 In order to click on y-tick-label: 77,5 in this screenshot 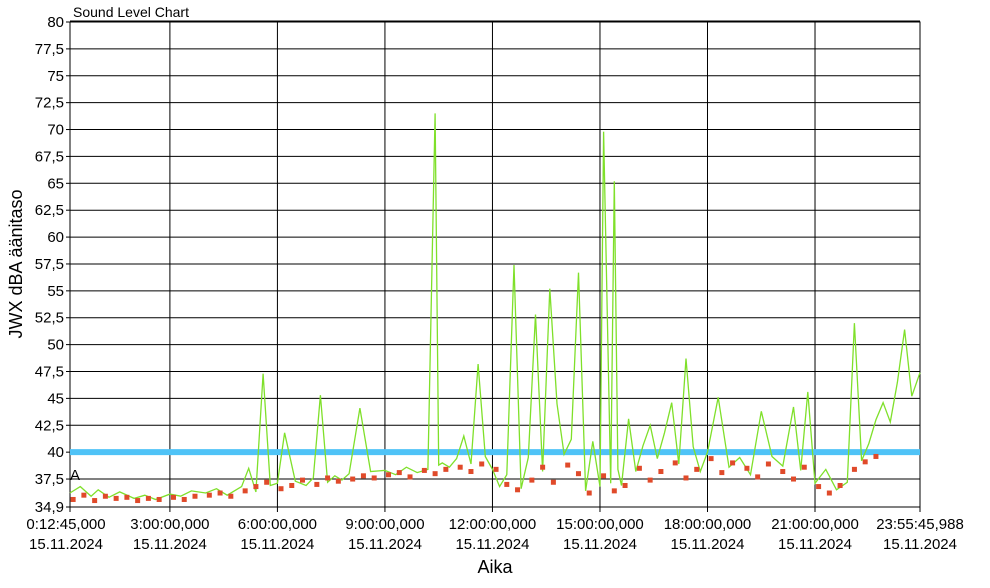, I will do `click(49, 49)`.